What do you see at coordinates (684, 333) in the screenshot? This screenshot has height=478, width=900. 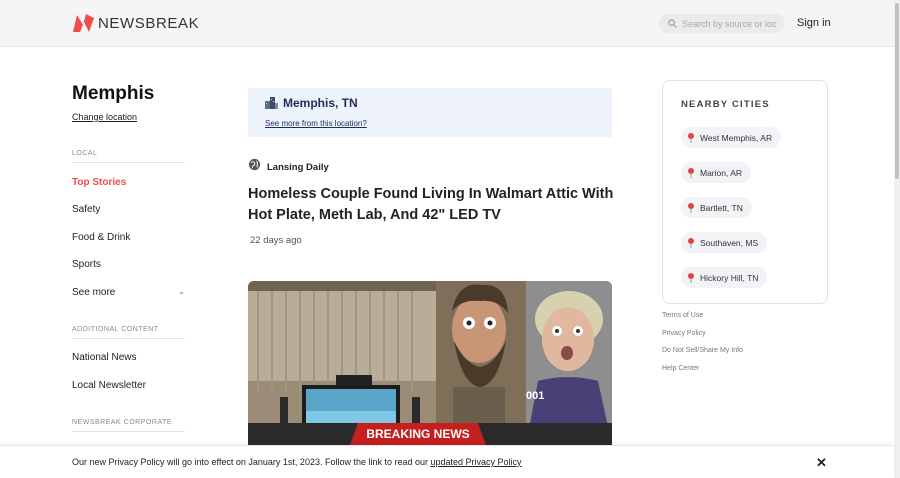 I see `privacy-policy-link: Privacy Policy` at bounding box center [684, 333].